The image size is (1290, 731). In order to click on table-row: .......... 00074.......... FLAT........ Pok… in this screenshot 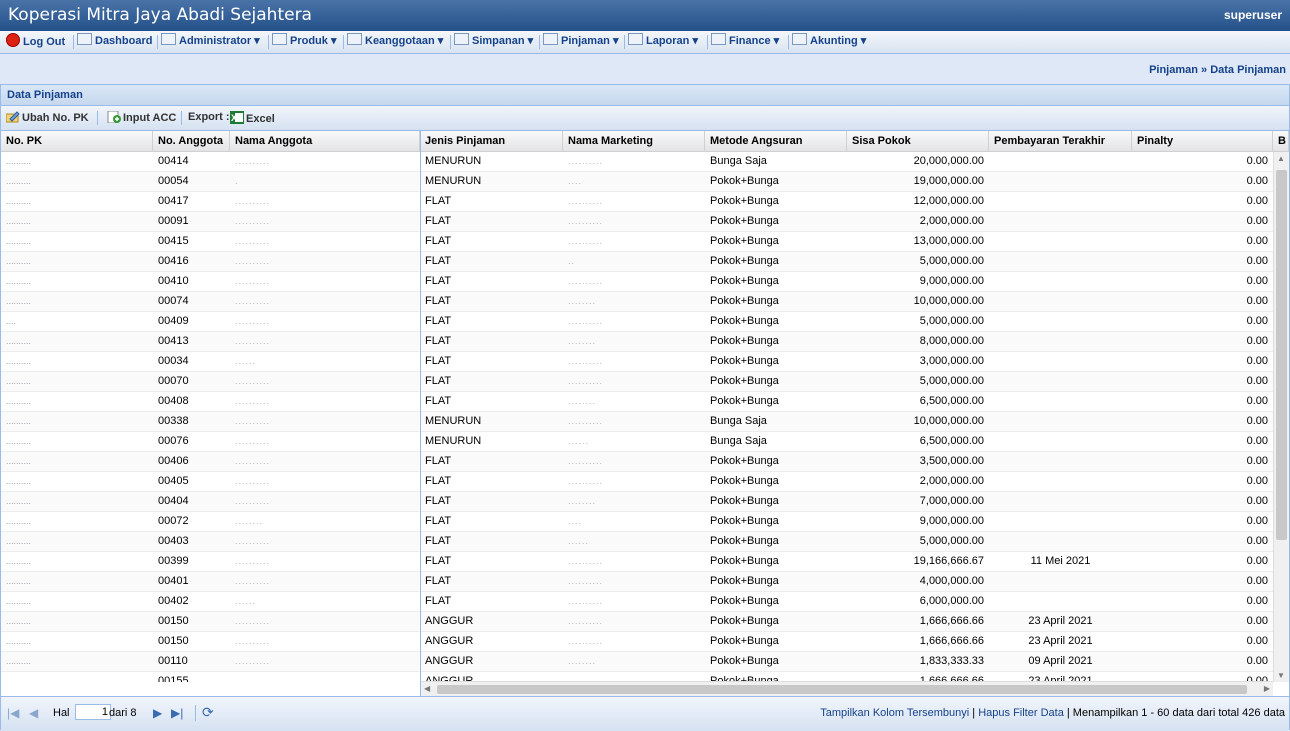, I will do `click(637, 302)`.